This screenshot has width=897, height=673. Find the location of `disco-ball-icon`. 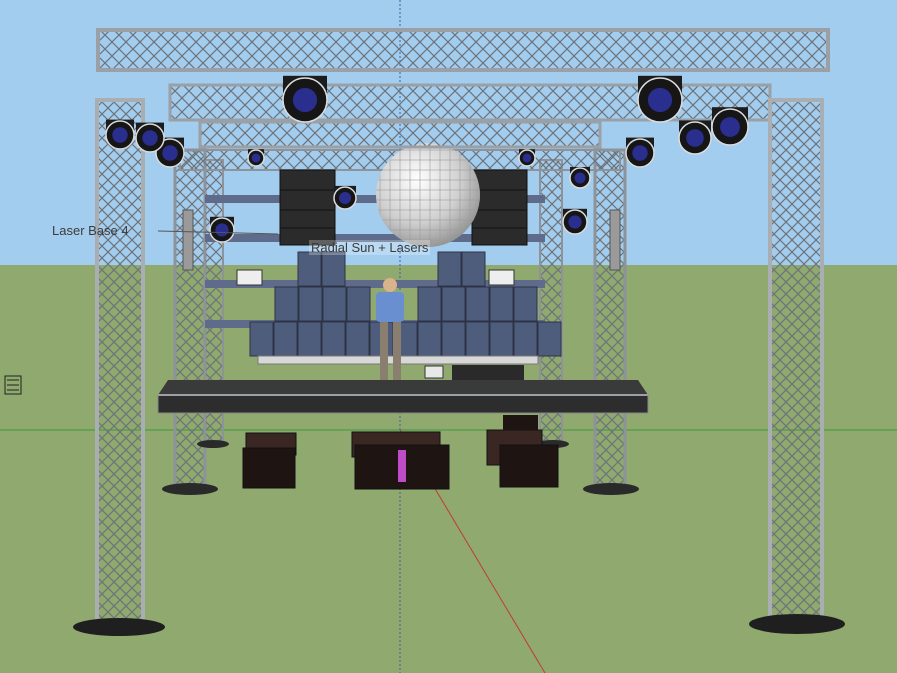

disco-ball-icon is located at coordinates (428, 195).